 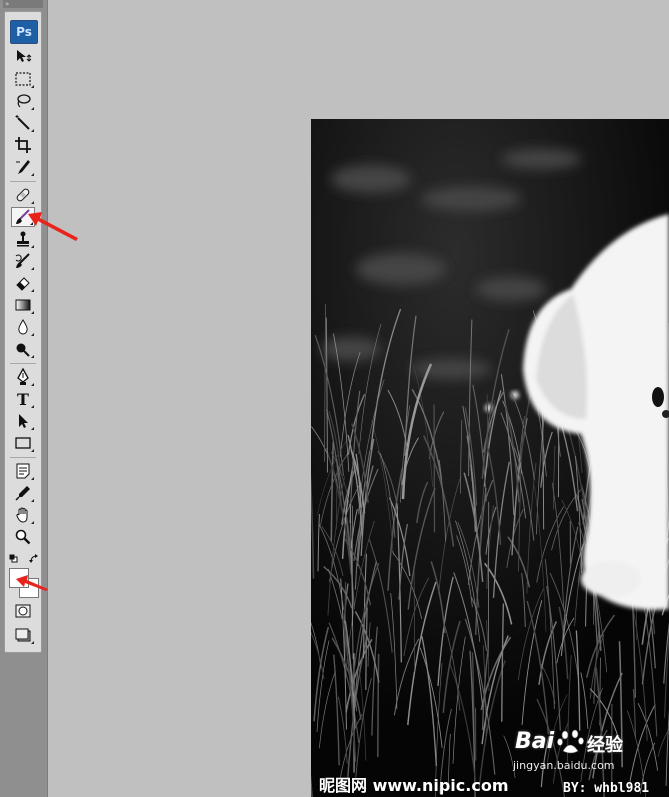 I want to click on screen-mode-button, so click(x=23, y=635).